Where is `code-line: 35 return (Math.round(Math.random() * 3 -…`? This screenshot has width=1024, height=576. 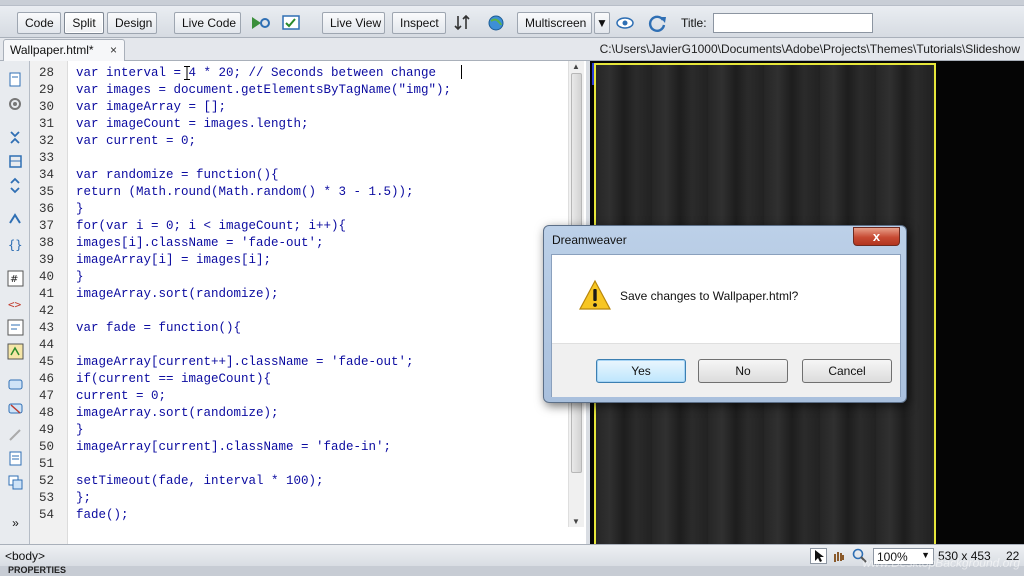
code-line: 35 return (Math.round(Math.random() * 3 -… is located at coordinates (300, 192).